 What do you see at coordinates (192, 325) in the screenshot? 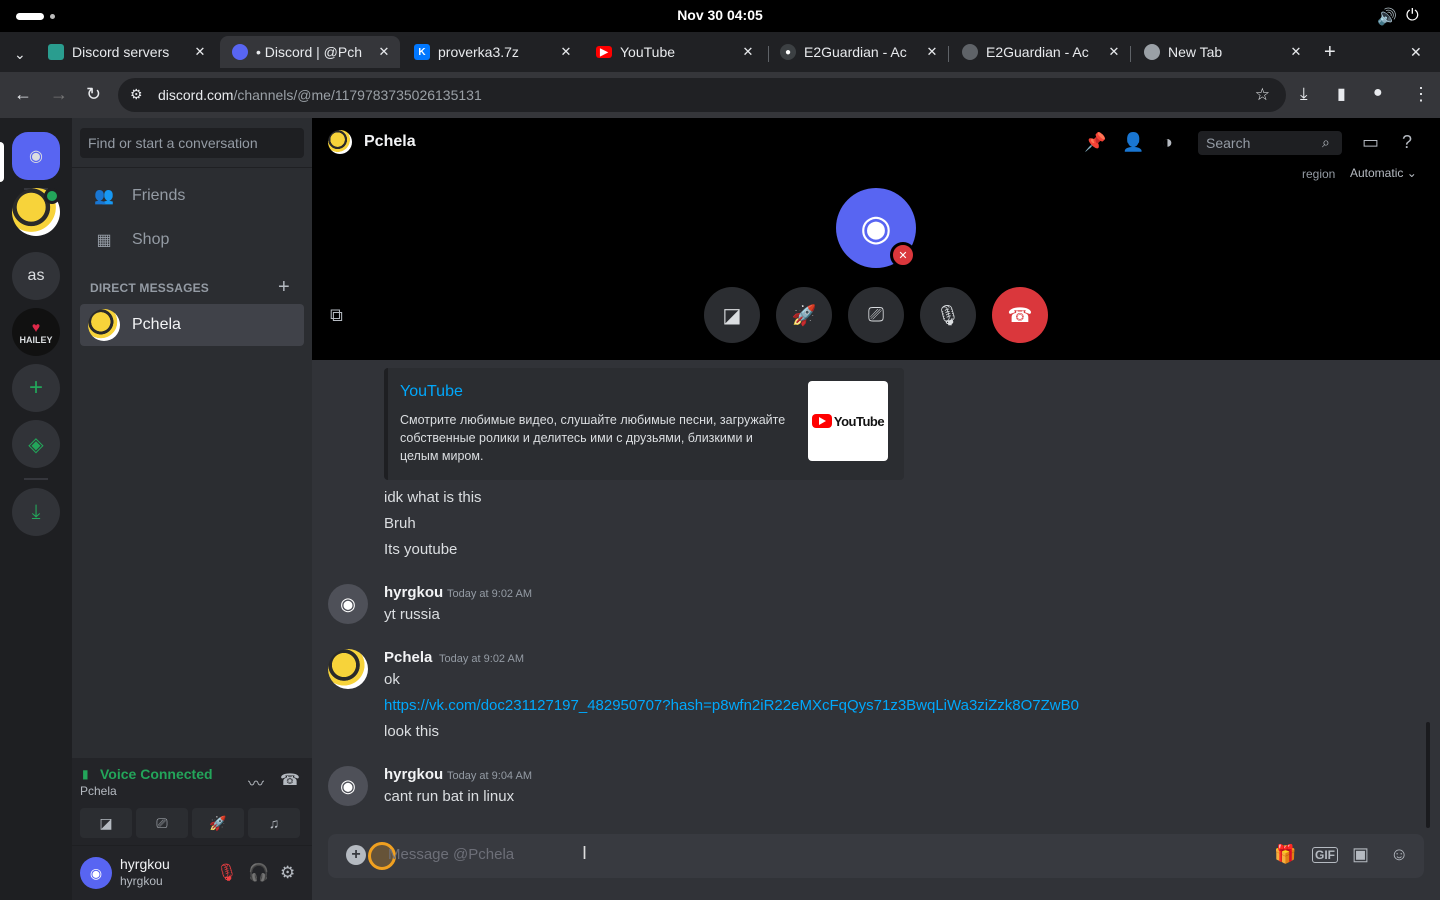
I see `dm-item-pchela: Pchela` at bounding box center [192, 325].